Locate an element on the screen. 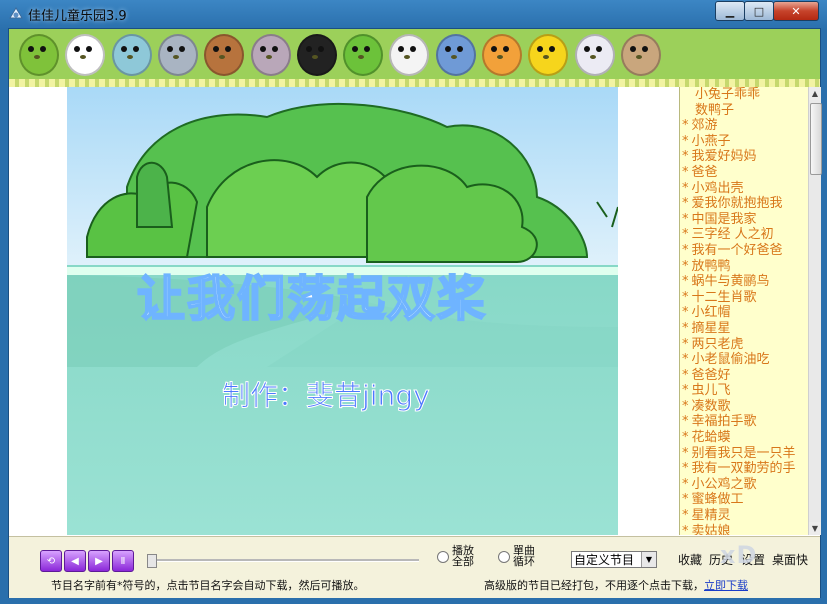  playlist-item: * 放鸭鸭 is located at coordinates (744, 267).